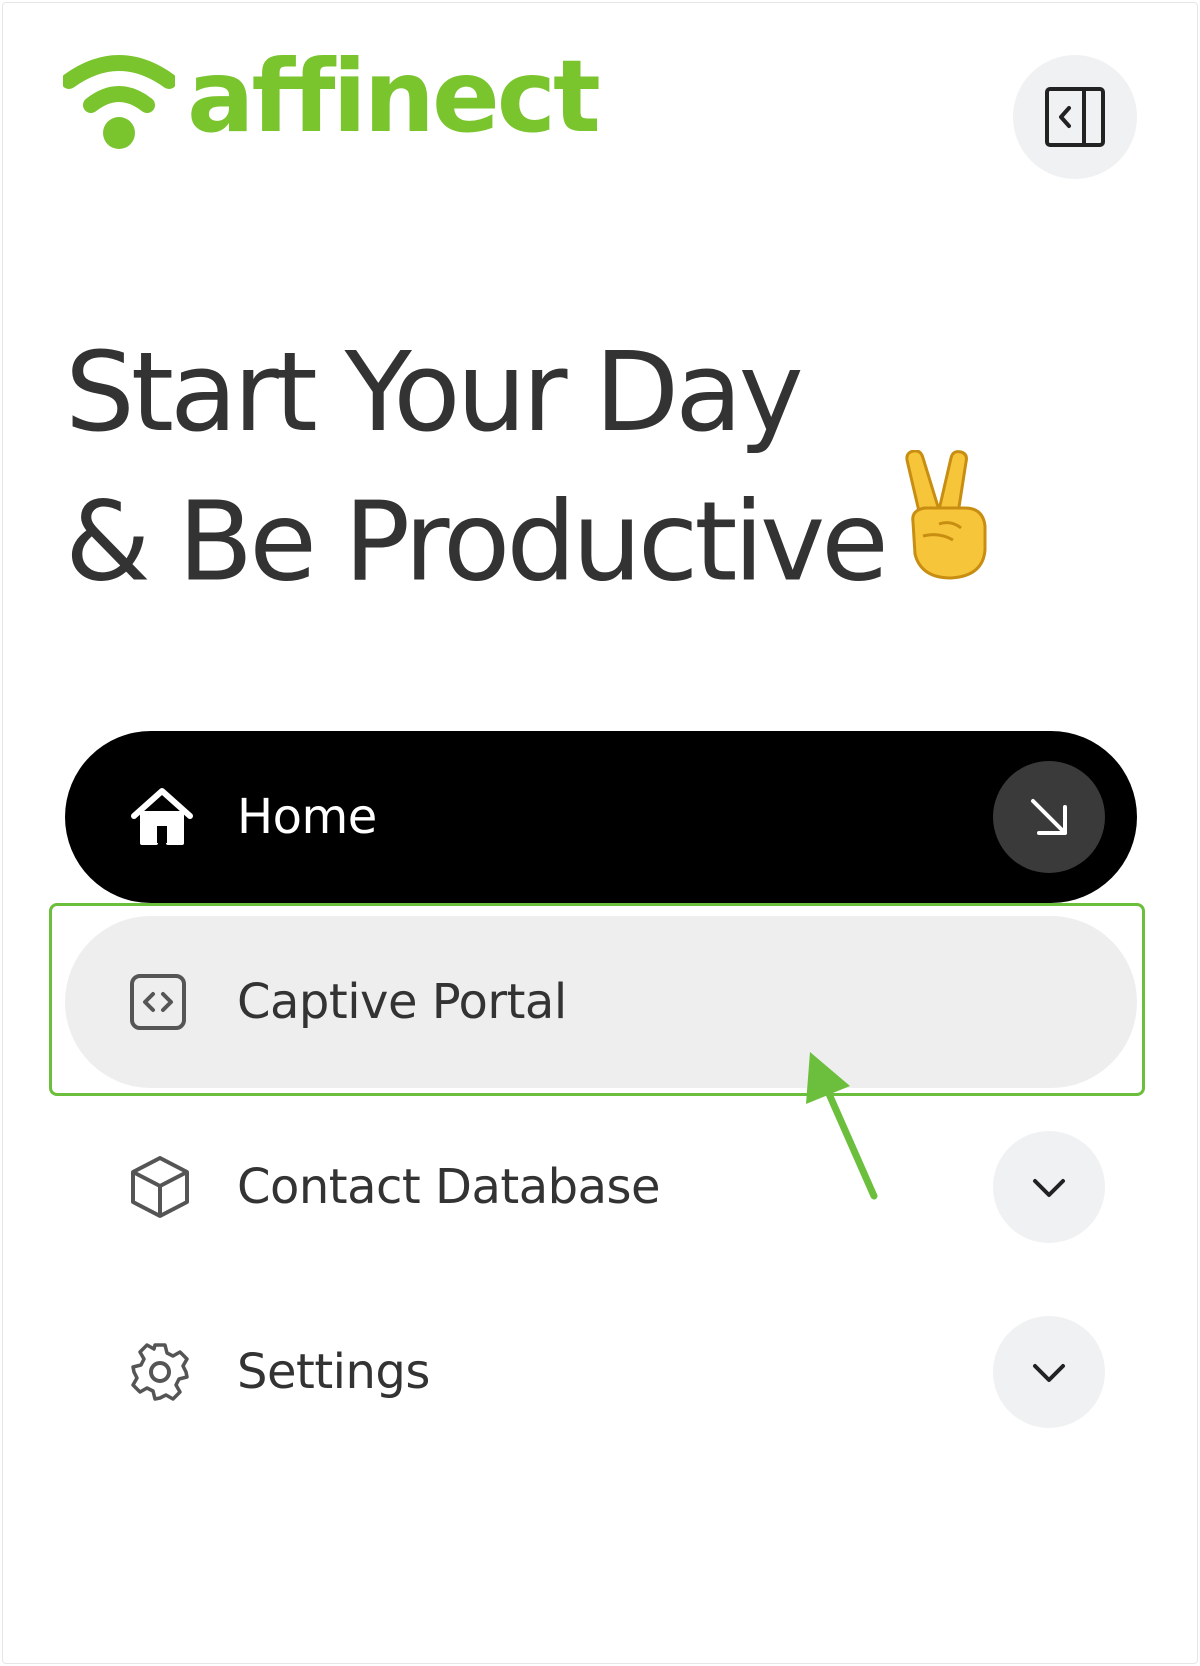  I want to click on arrow-down-right-icon, so click(1049, 817).